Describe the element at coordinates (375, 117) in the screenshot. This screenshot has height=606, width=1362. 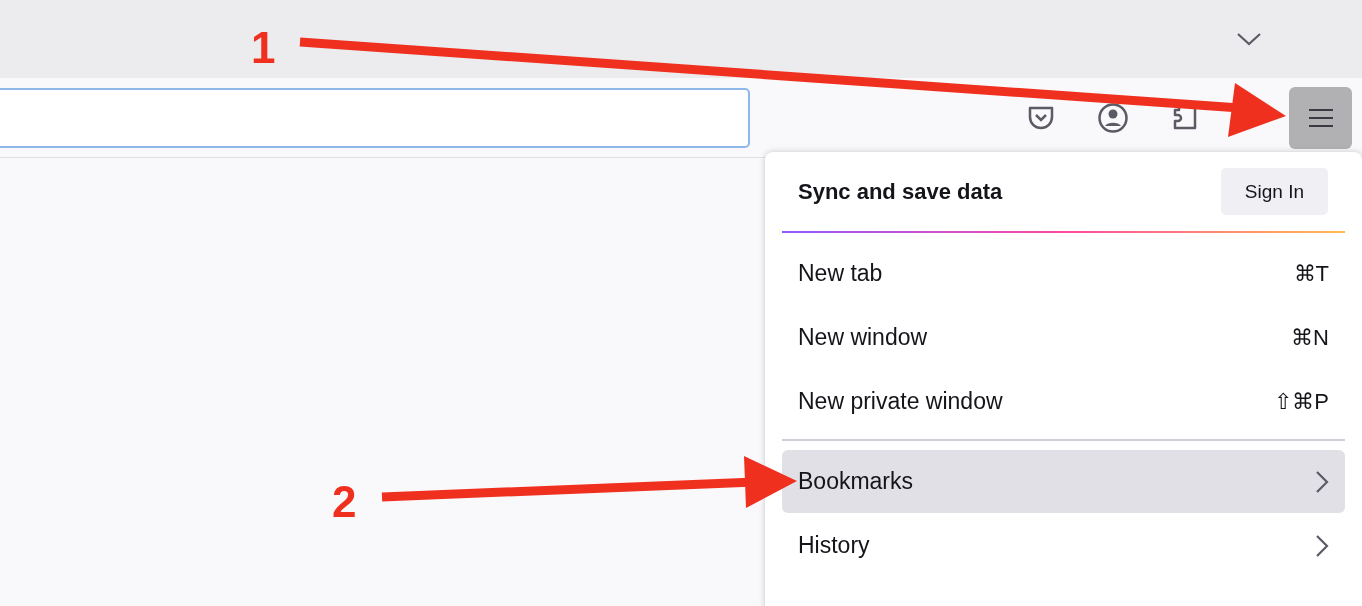
I see `address-field` at that location.